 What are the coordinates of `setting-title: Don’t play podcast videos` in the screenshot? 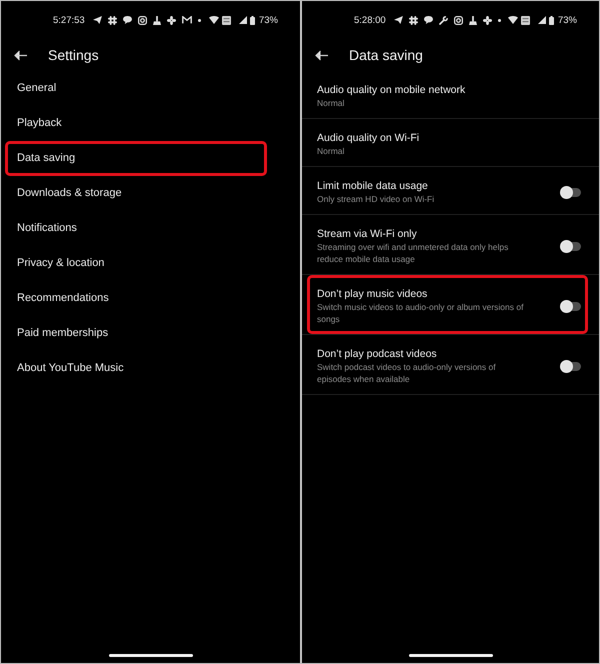 It's located at (377, 354).